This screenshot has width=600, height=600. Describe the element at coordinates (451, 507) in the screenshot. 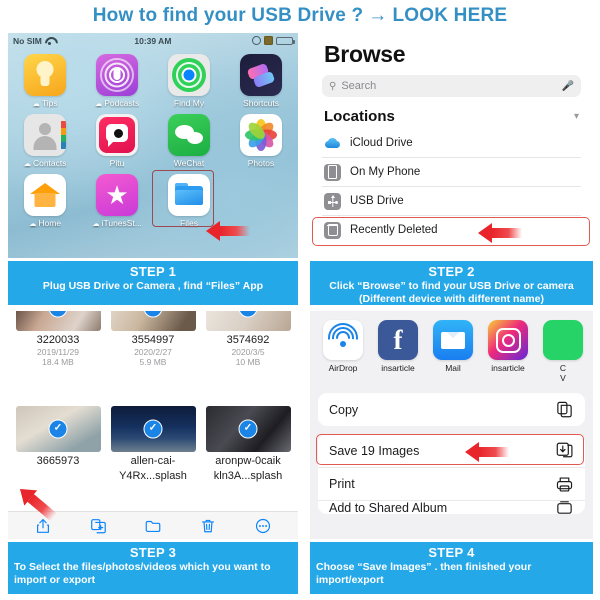

I see `share-action-add-to-shared-album: Add to Shared Album` at that location.